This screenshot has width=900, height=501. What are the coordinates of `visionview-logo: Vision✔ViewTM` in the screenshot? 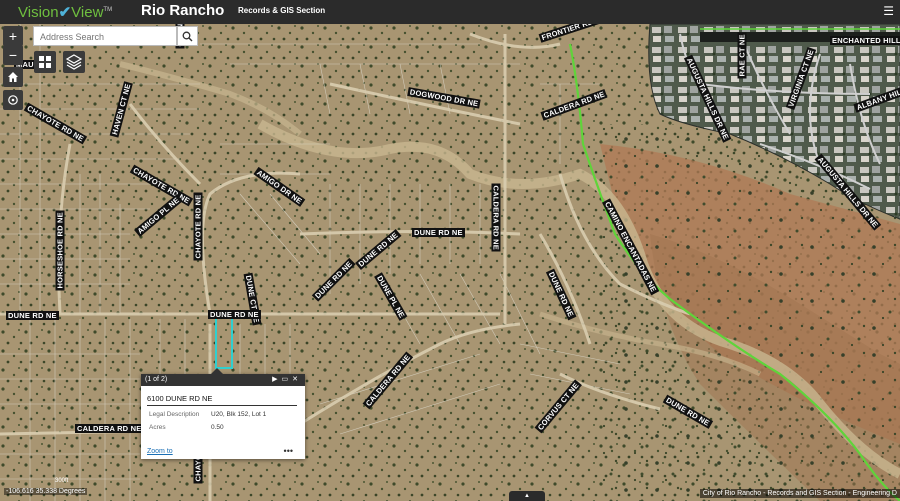 It's located at (65, 12).